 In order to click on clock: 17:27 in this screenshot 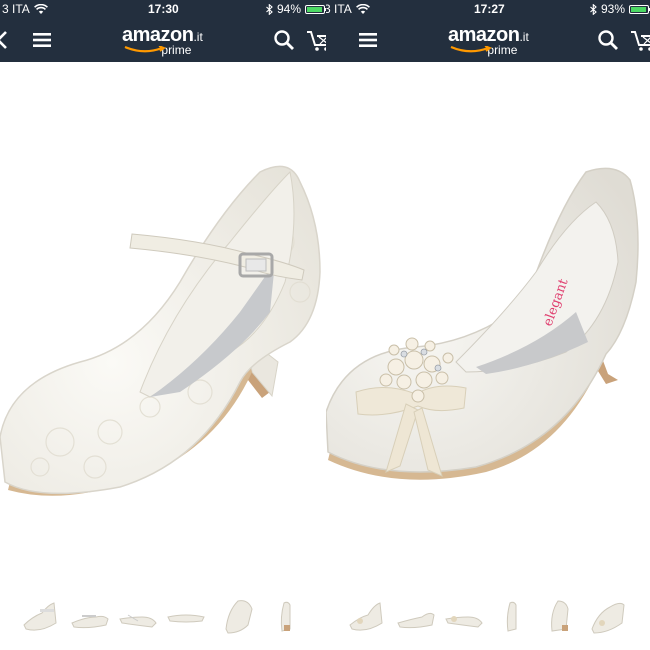, I will do `click(489, 9)`.